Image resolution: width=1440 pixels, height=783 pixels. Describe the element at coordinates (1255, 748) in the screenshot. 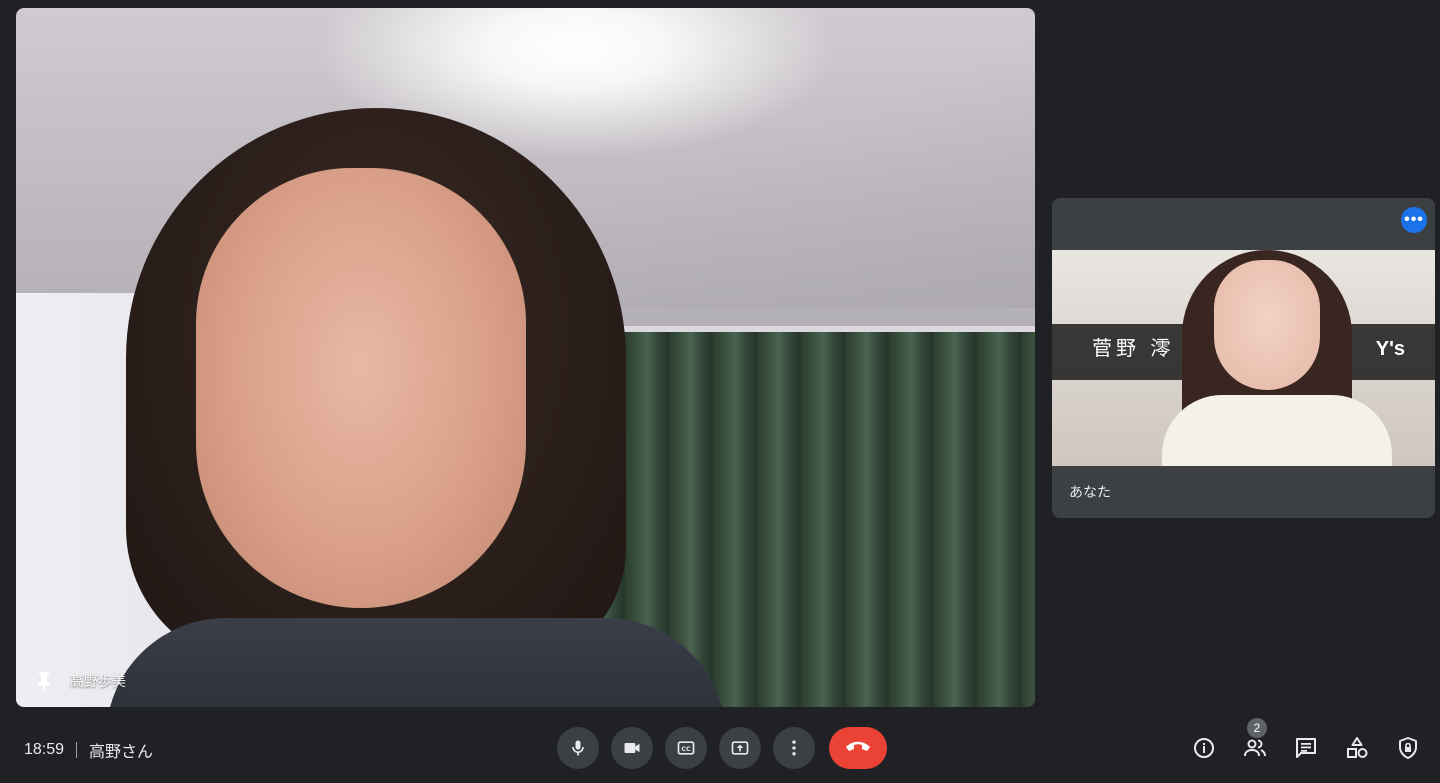

I see `people-icon` at that location.